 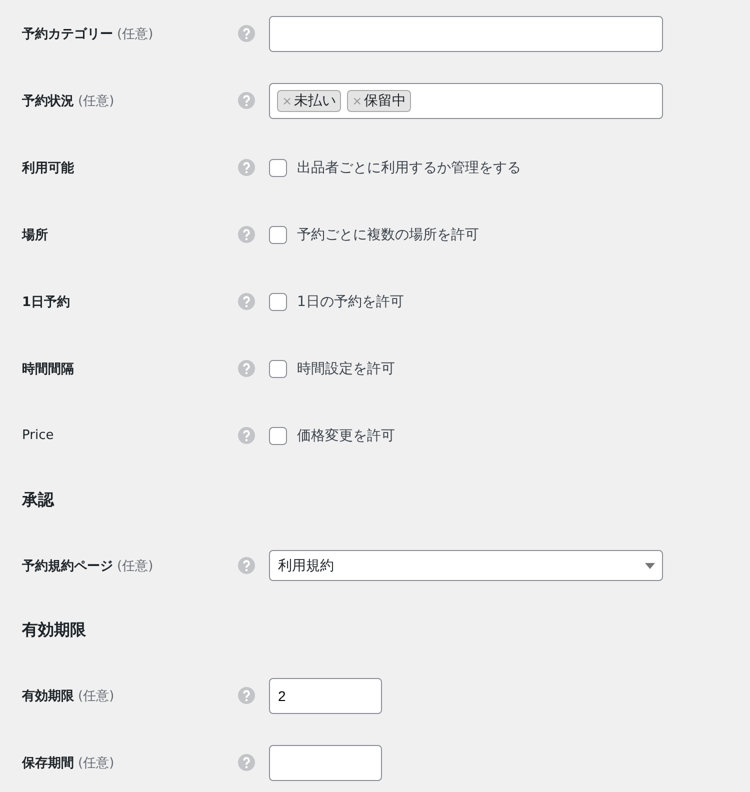 What do you see at coordinates (325, 696) in the screenshot?
I see `number-field: 2` at bounding box center [325, 696].